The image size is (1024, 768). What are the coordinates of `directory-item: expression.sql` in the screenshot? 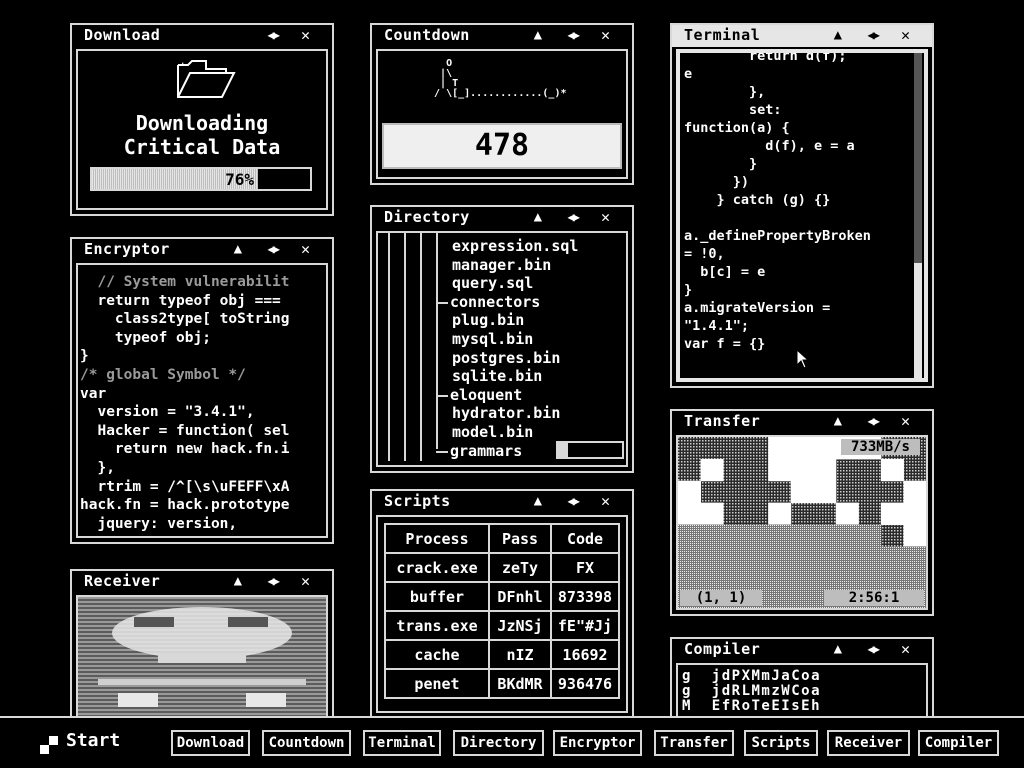 It's located at (515, 246).